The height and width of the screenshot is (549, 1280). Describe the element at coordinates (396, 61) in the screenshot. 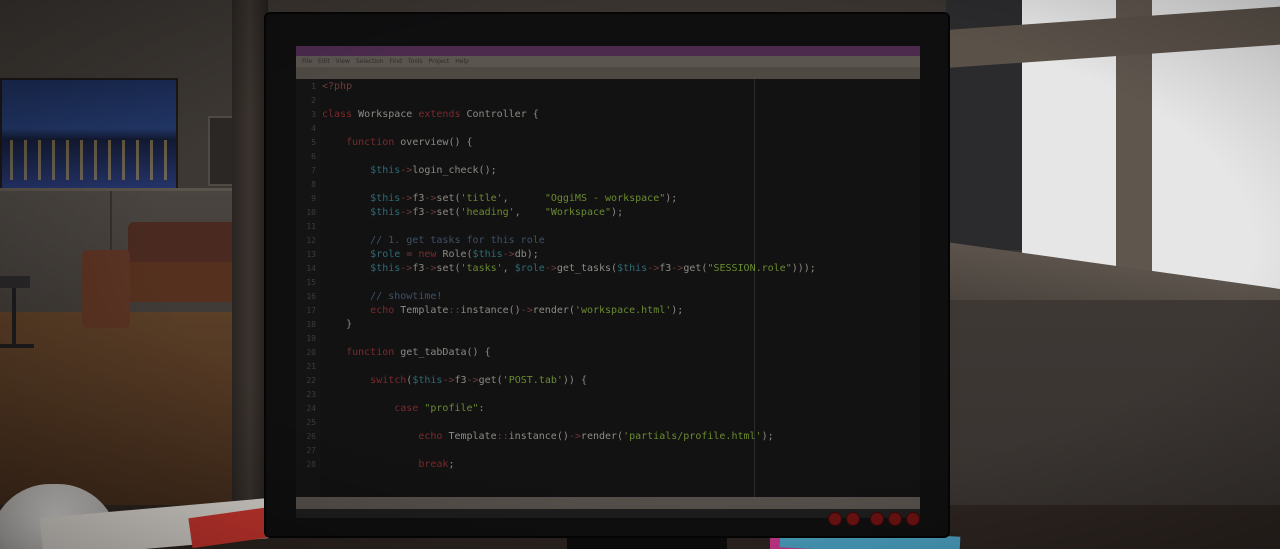

I see `menu-item-find: Find` at that location.